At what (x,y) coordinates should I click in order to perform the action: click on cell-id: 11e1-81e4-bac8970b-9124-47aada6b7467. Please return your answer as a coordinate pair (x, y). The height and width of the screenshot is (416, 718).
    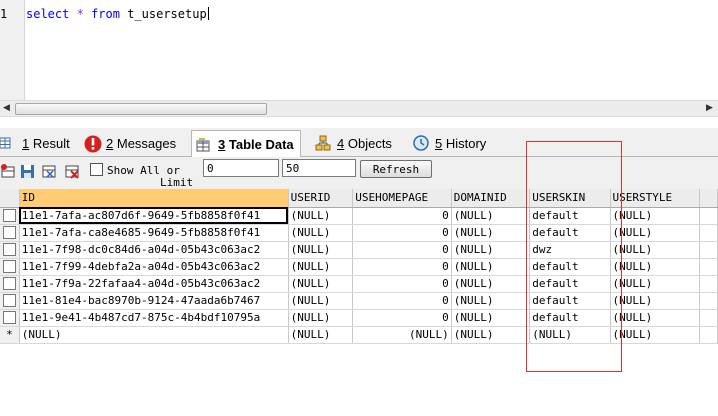
    Looking at the image, I should click on (154, 301).